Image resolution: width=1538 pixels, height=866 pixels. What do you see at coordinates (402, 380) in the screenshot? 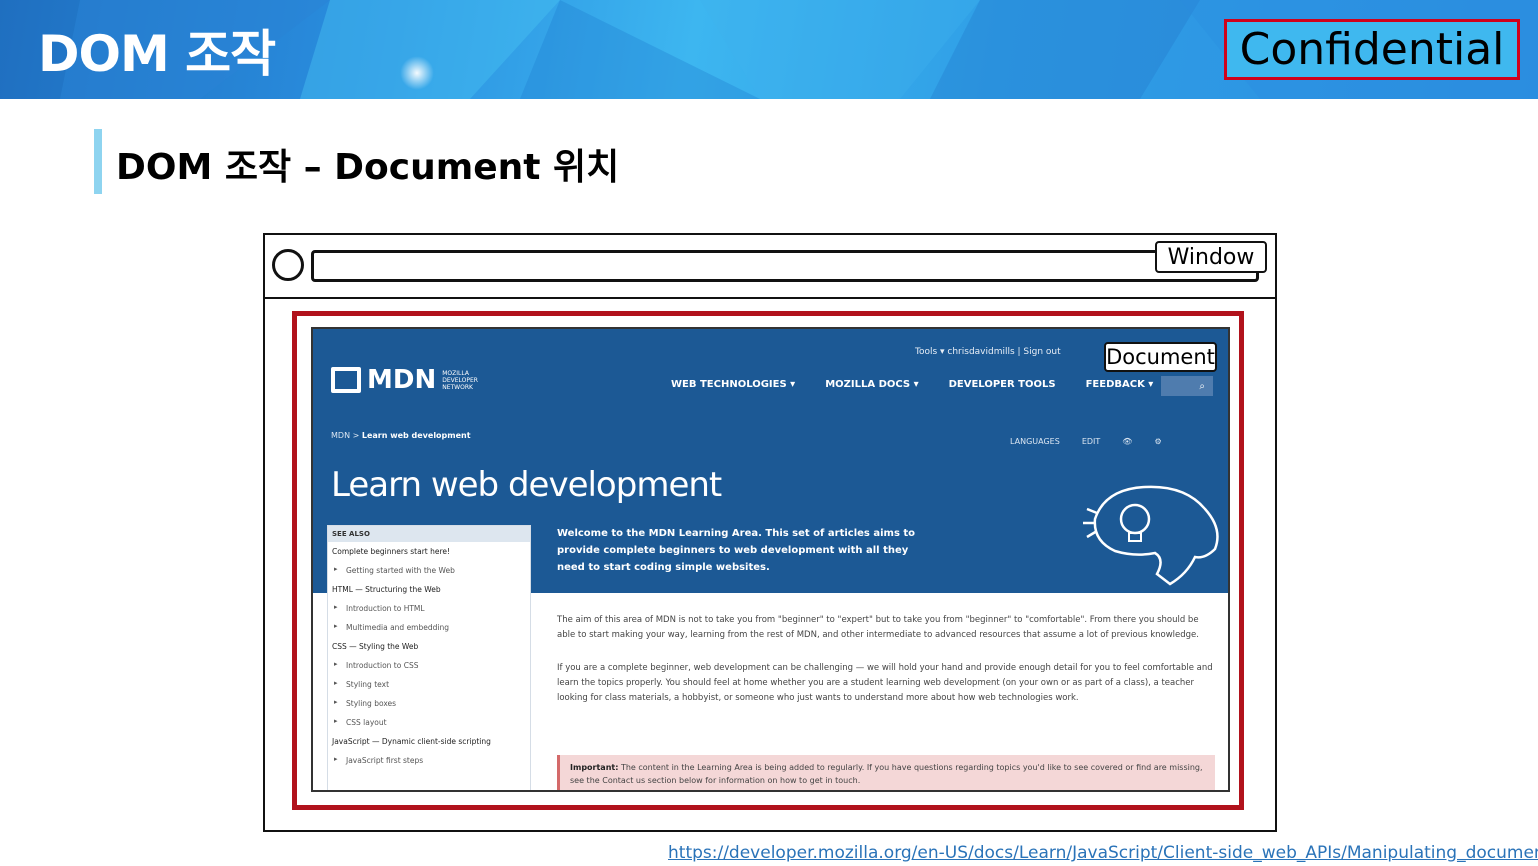
I see `mdn-logo-text: MDN` at bounding box center [402, 380].